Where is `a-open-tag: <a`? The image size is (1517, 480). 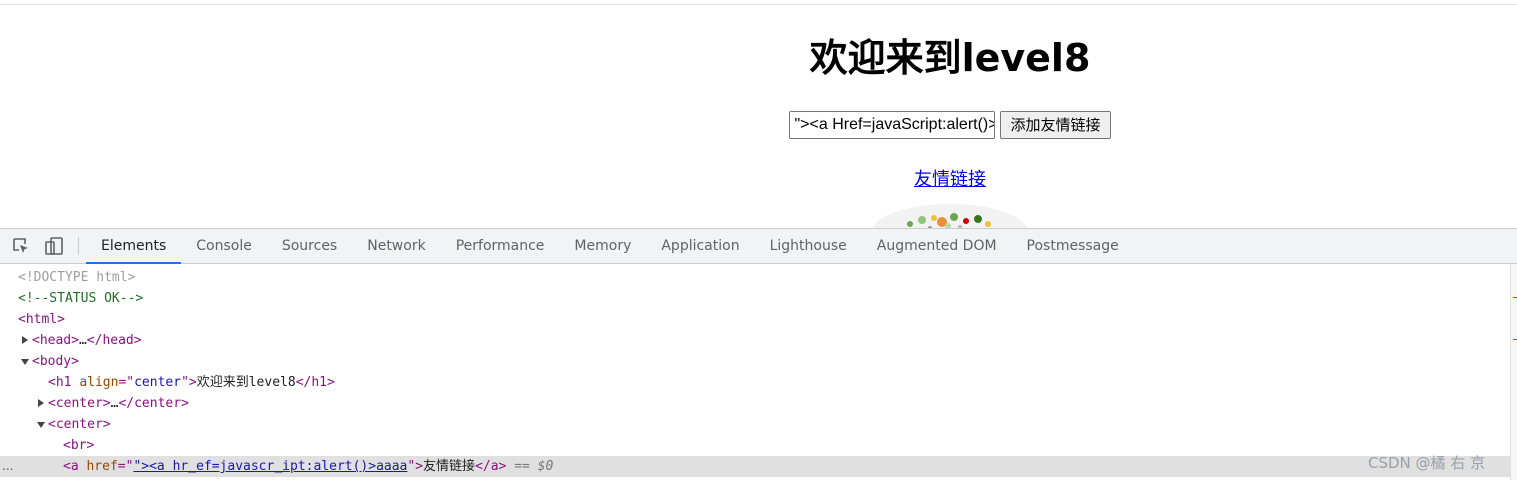
a-open-tag: <a is located at coordinates (71, 466).